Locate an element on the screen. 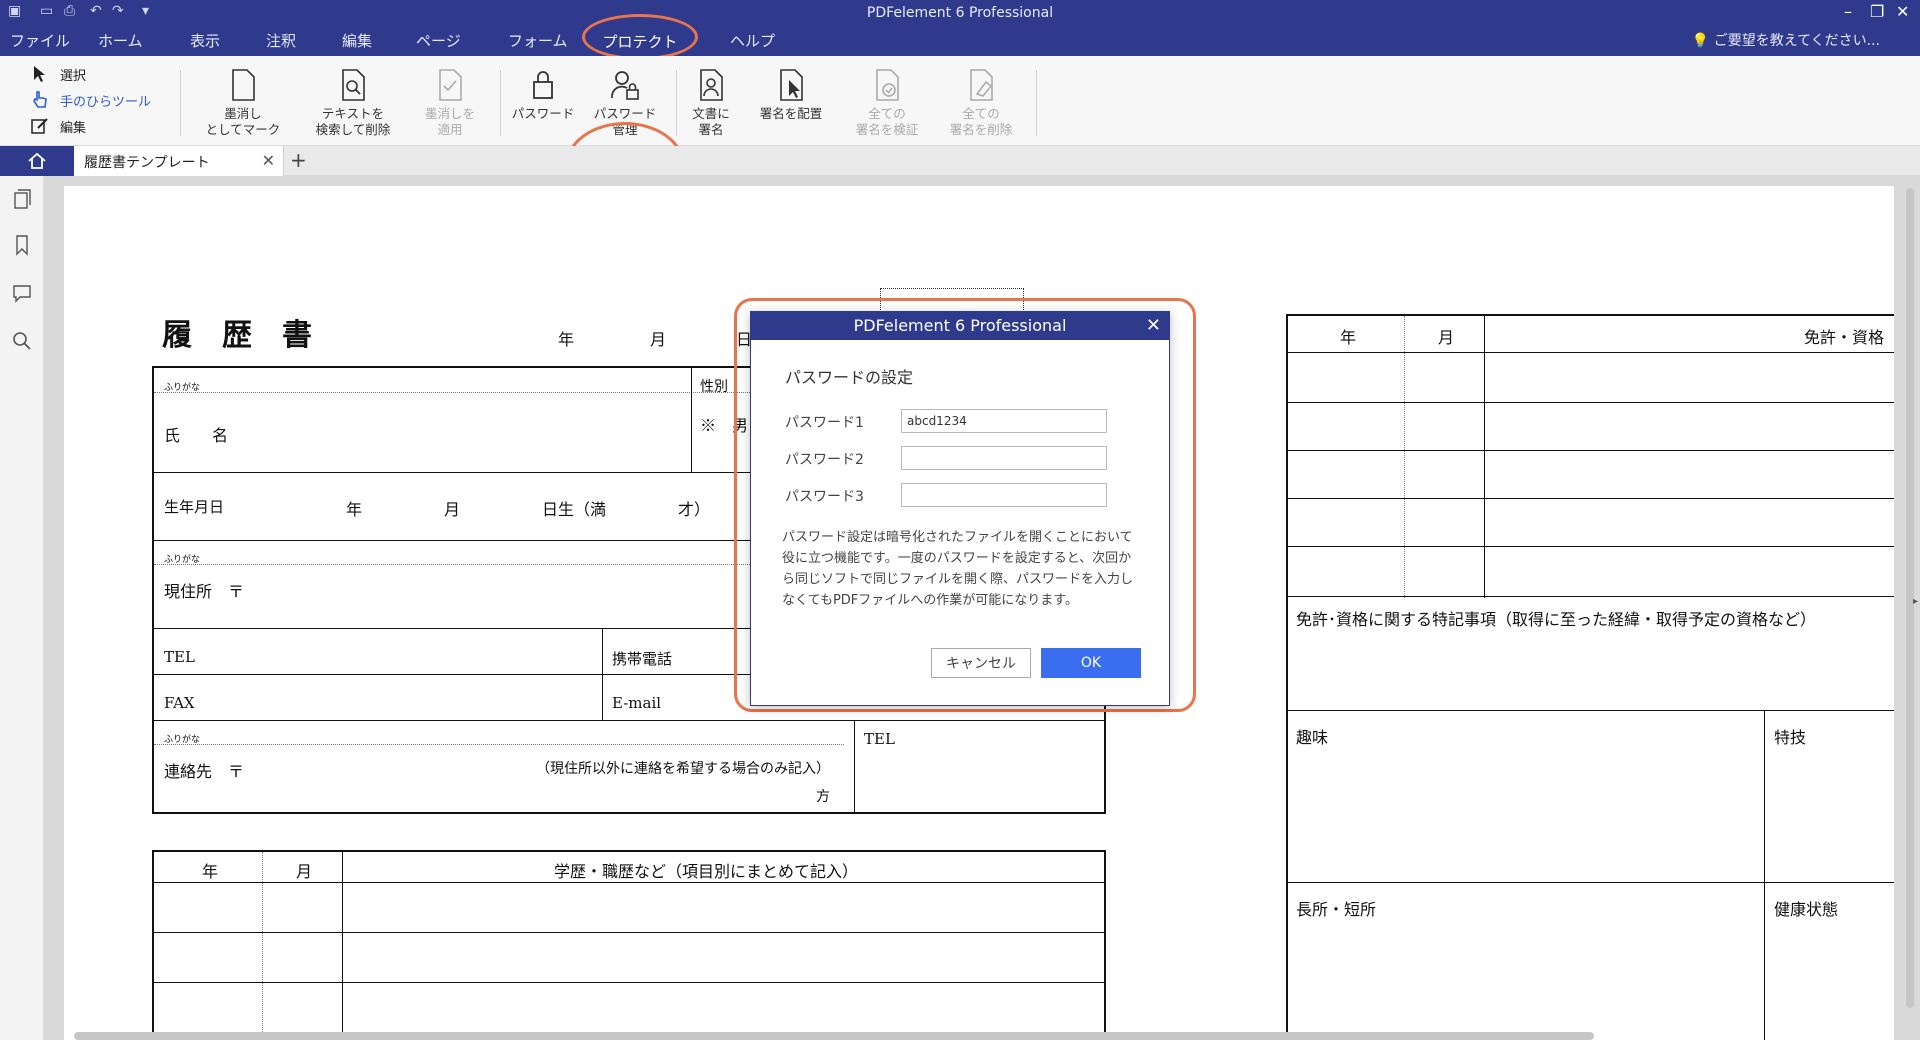 Image resolution: width=1920 pixels, height=1040 pixels. name-label: 氏 名 is located at coordinates (196, 435).